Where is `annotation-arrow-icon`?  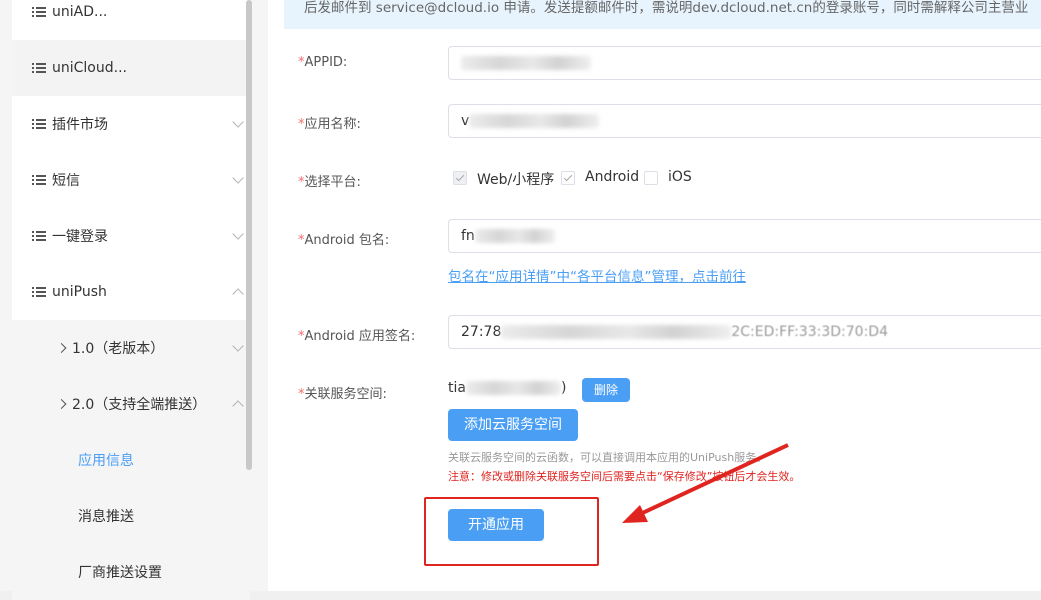
annotation-arrow-icon is located at coordinates (705, 483).